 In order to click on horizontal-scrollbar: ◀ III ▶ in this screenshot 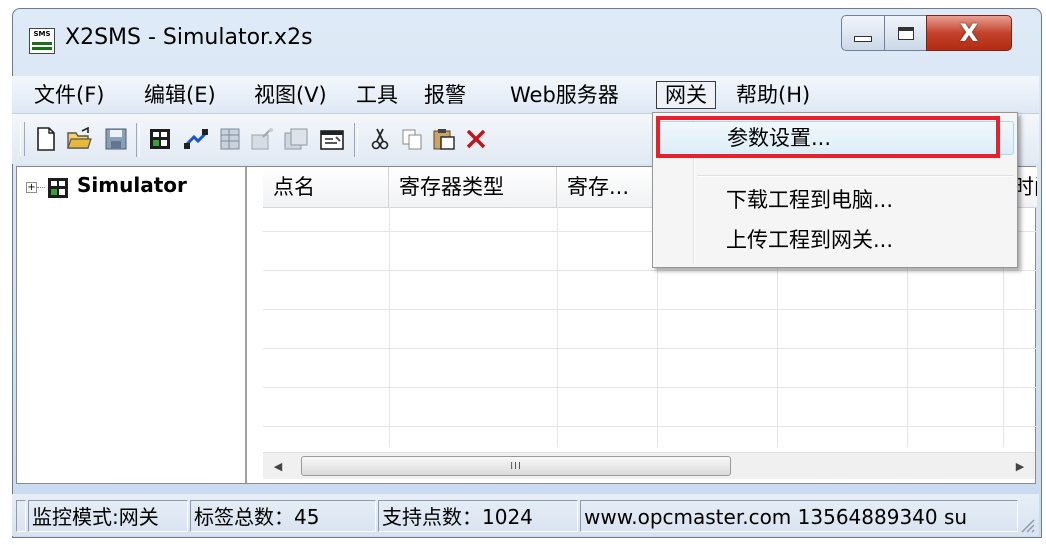, I will do `click(649, 465)`.